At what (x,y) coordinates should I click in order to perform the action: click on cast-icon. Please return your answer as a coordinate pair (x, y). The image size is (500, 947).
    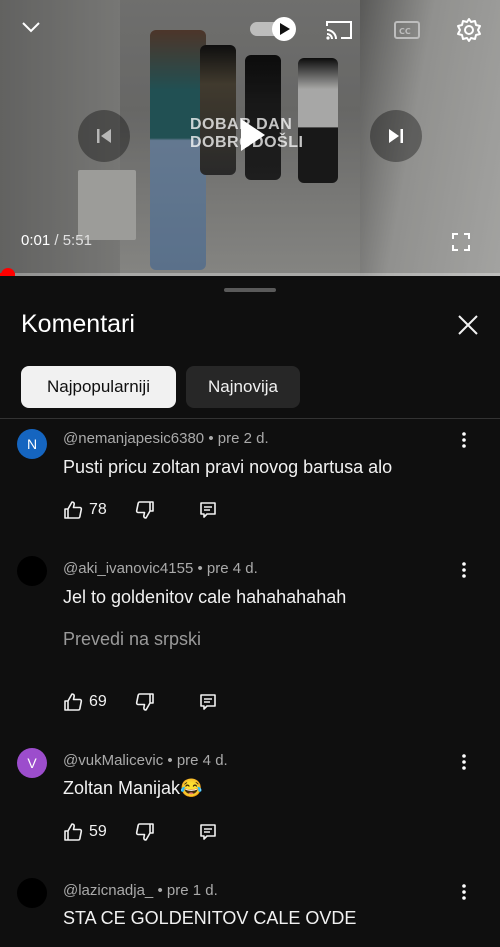
    Looking at the image, I should click on (339, 30).